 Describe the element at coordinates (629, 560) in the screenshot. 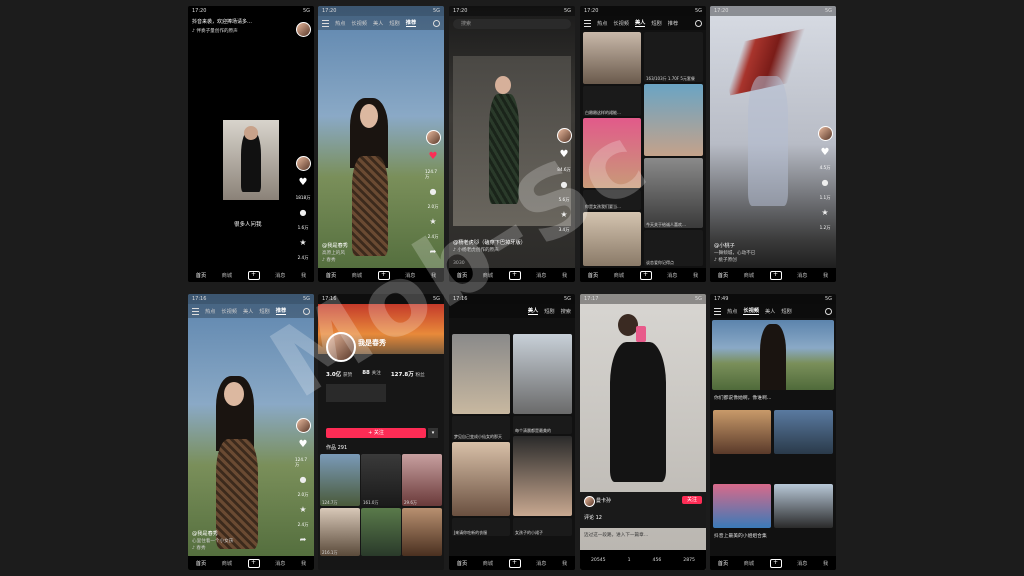

I see `comment-icon-count: 1` at that location.